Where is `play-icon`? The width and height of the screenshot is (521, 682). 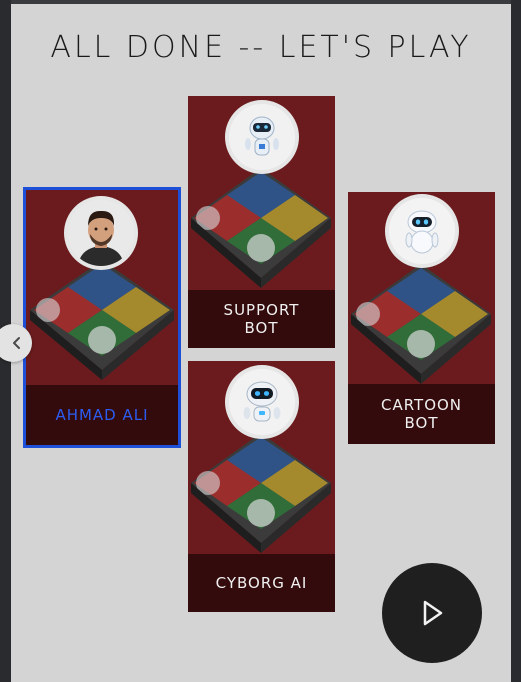 play-icon is located at coordinates (433, 613).